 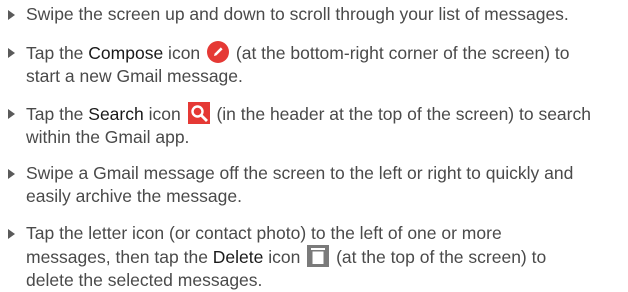 I want to click on compose-term: Compose, so click(x=126, y=53).